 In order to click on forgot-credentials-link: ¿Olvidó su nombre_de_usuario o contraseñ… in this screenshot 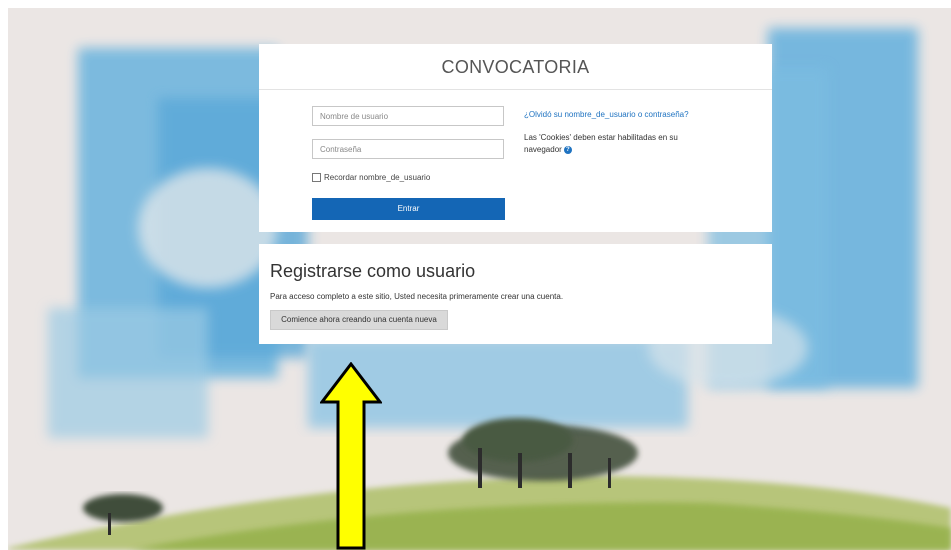, I will do `click(606, 114)`.